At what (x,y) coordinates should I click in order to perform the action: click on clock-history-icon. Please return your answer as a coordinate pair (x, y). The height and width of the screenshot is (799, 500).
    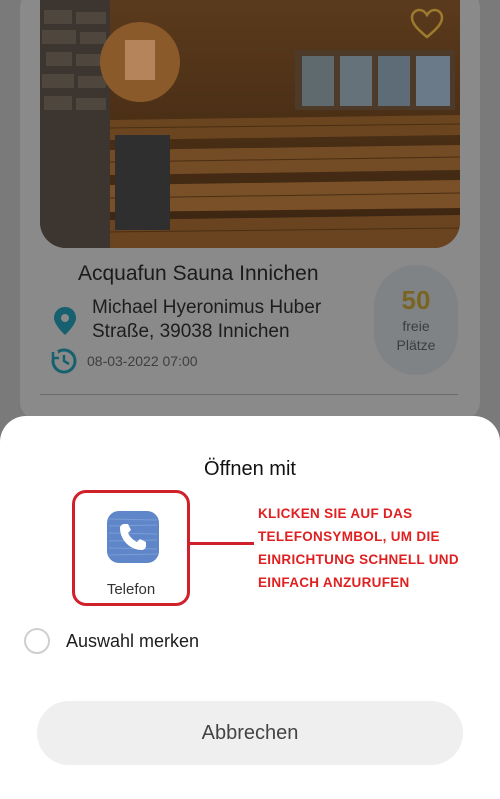
    Looking at the image, I should click on (63, 361).